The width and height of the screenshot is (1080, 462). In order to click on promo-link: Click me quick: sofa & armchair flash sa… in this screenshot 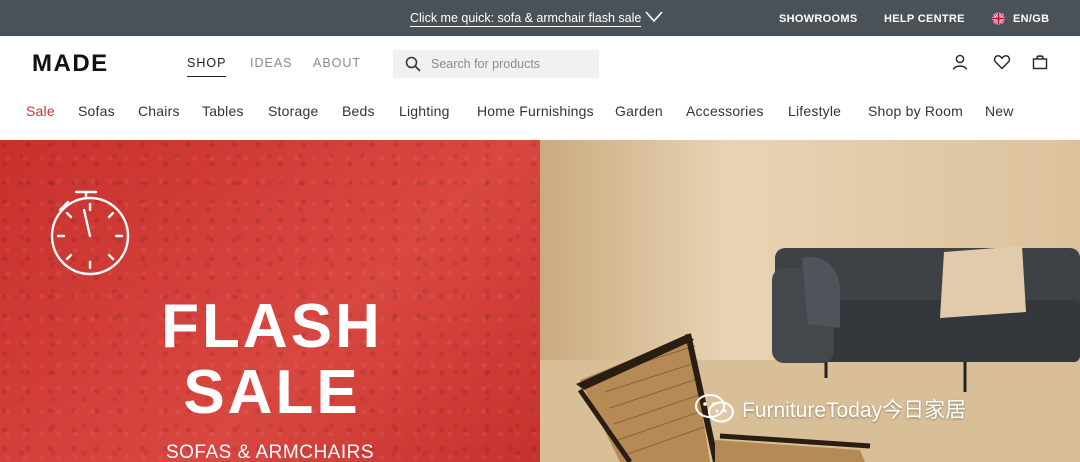, I will do `click(526, 19)`.